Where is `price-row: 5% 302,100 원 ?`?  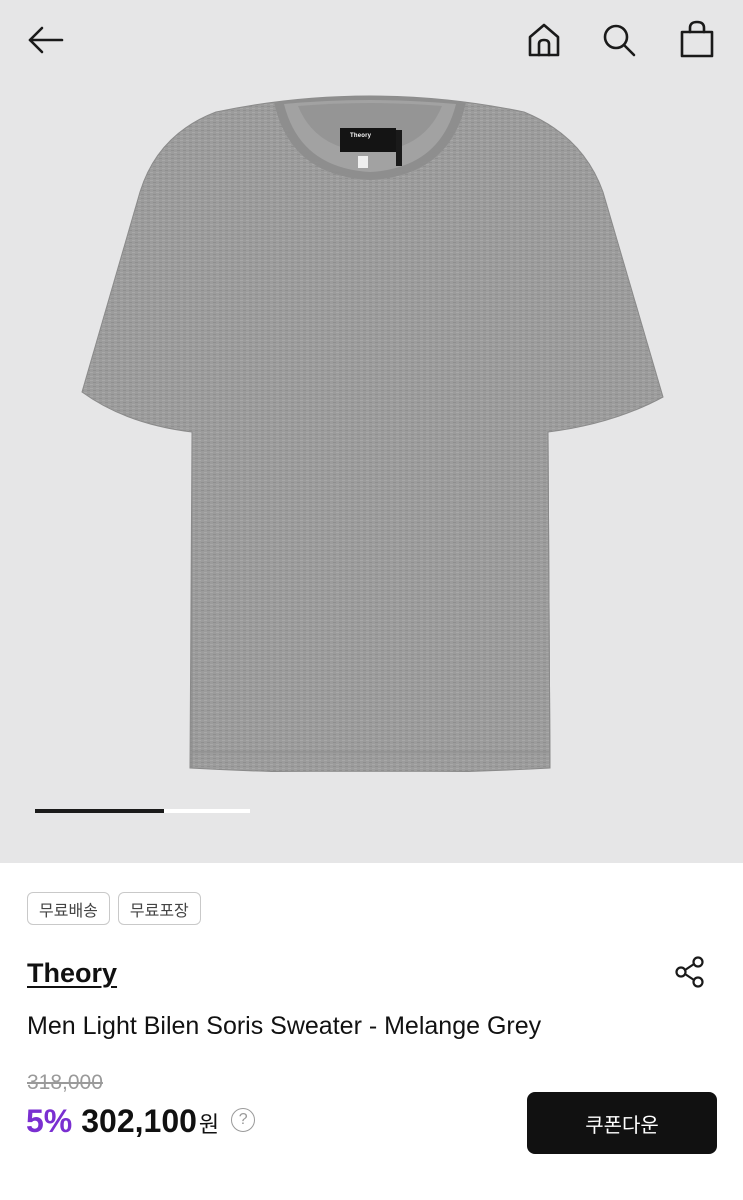
price-row: 5% 302,100 원 ? is located at coordinates (141, 1121).